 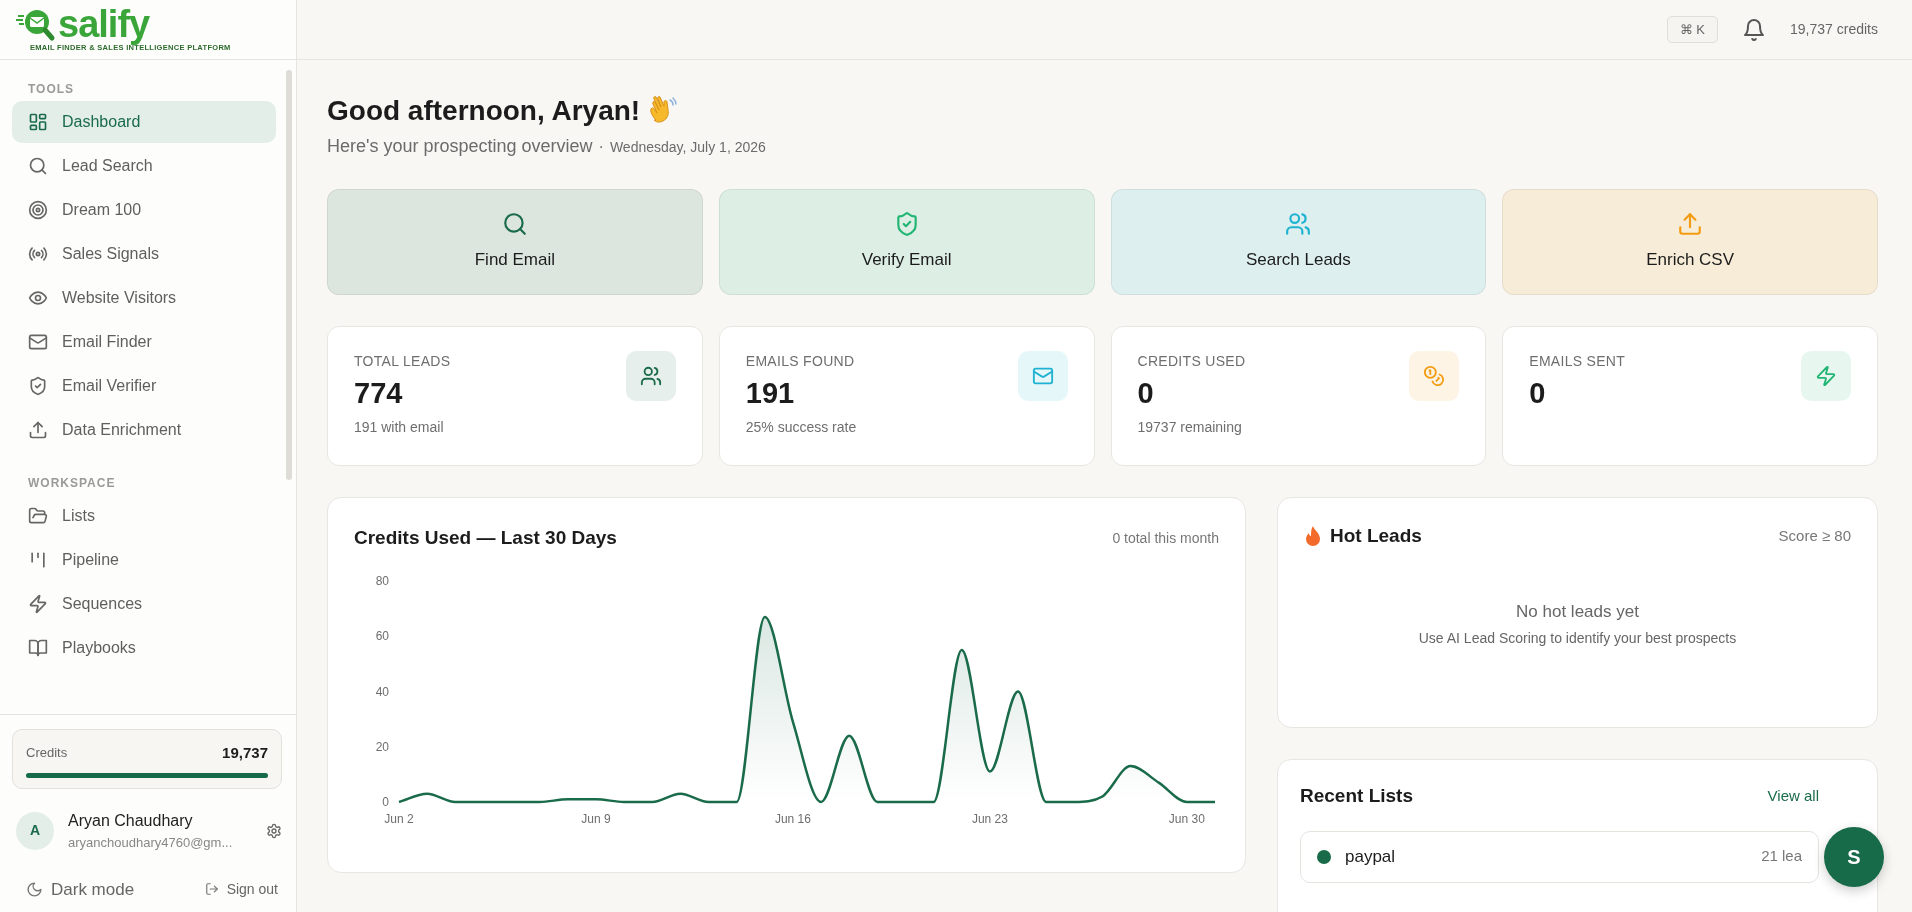 I want to click on stat-label: EMAILS FOUND, so click(x=800, y=361).